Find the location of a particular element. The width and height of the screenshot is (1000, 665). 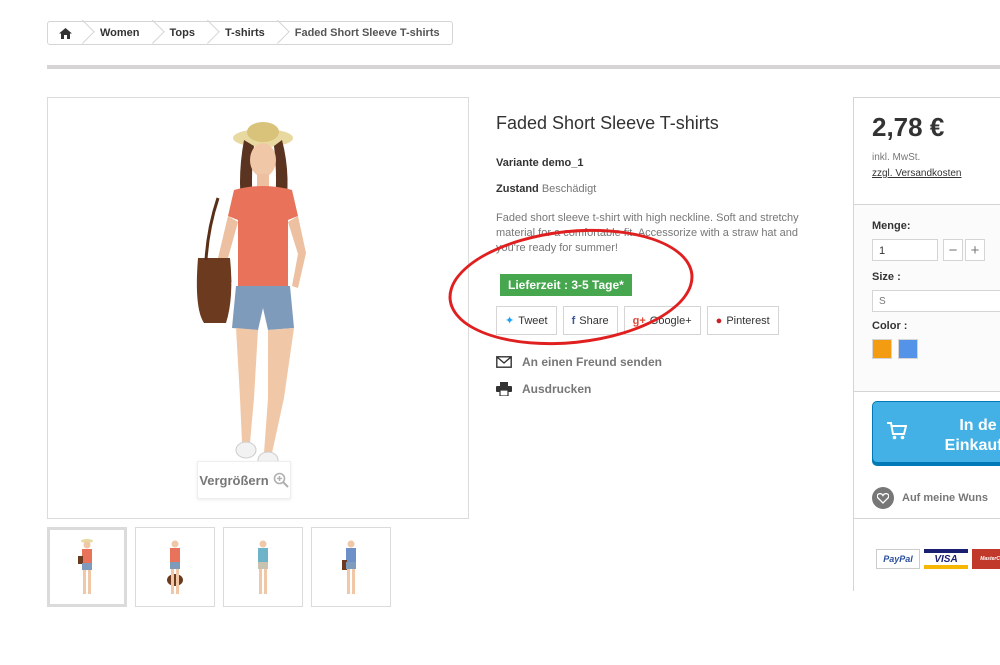

model-figure is located at coordinates (251, 295).